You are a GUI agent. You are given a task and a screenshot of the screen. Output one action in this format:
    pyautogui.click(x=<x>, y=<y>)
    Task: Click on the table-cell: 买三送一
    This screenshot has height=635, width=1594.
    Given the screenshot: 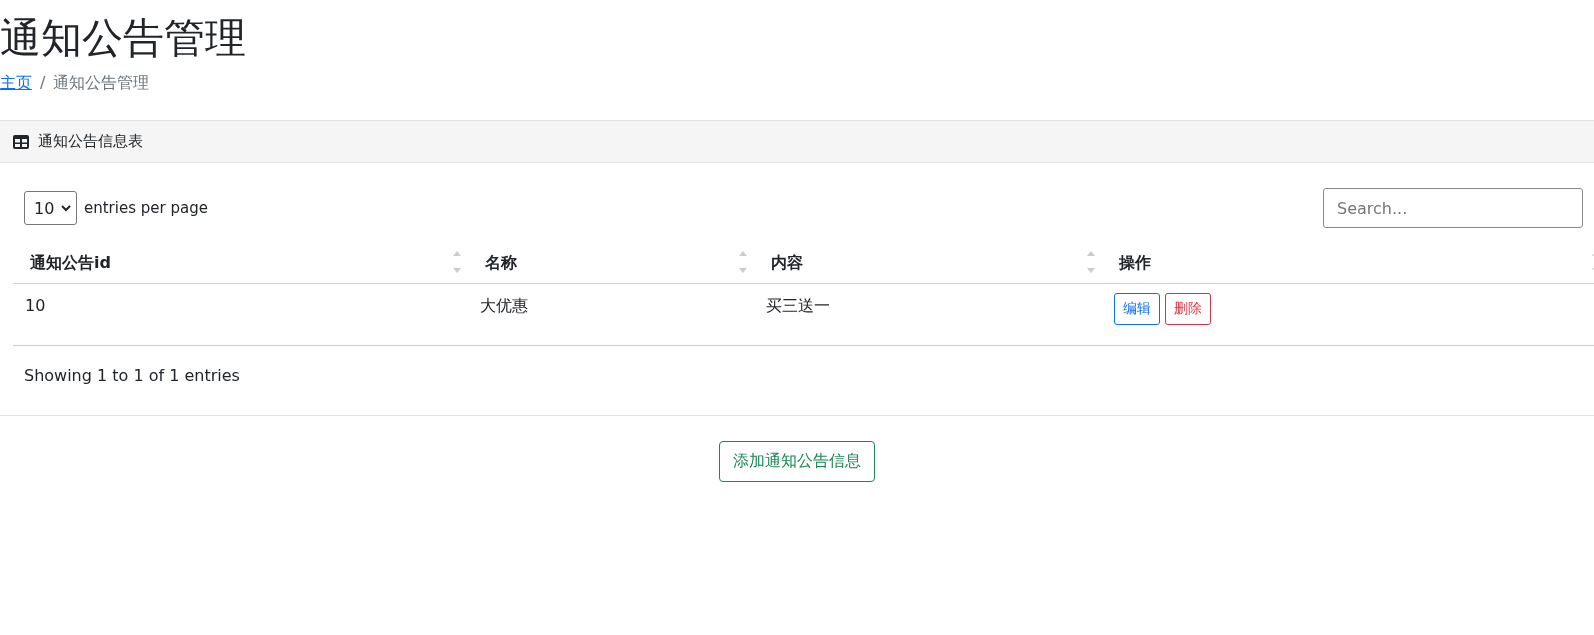 What is the action you would take?
    pyautogui.click(x=928, y=314)
    